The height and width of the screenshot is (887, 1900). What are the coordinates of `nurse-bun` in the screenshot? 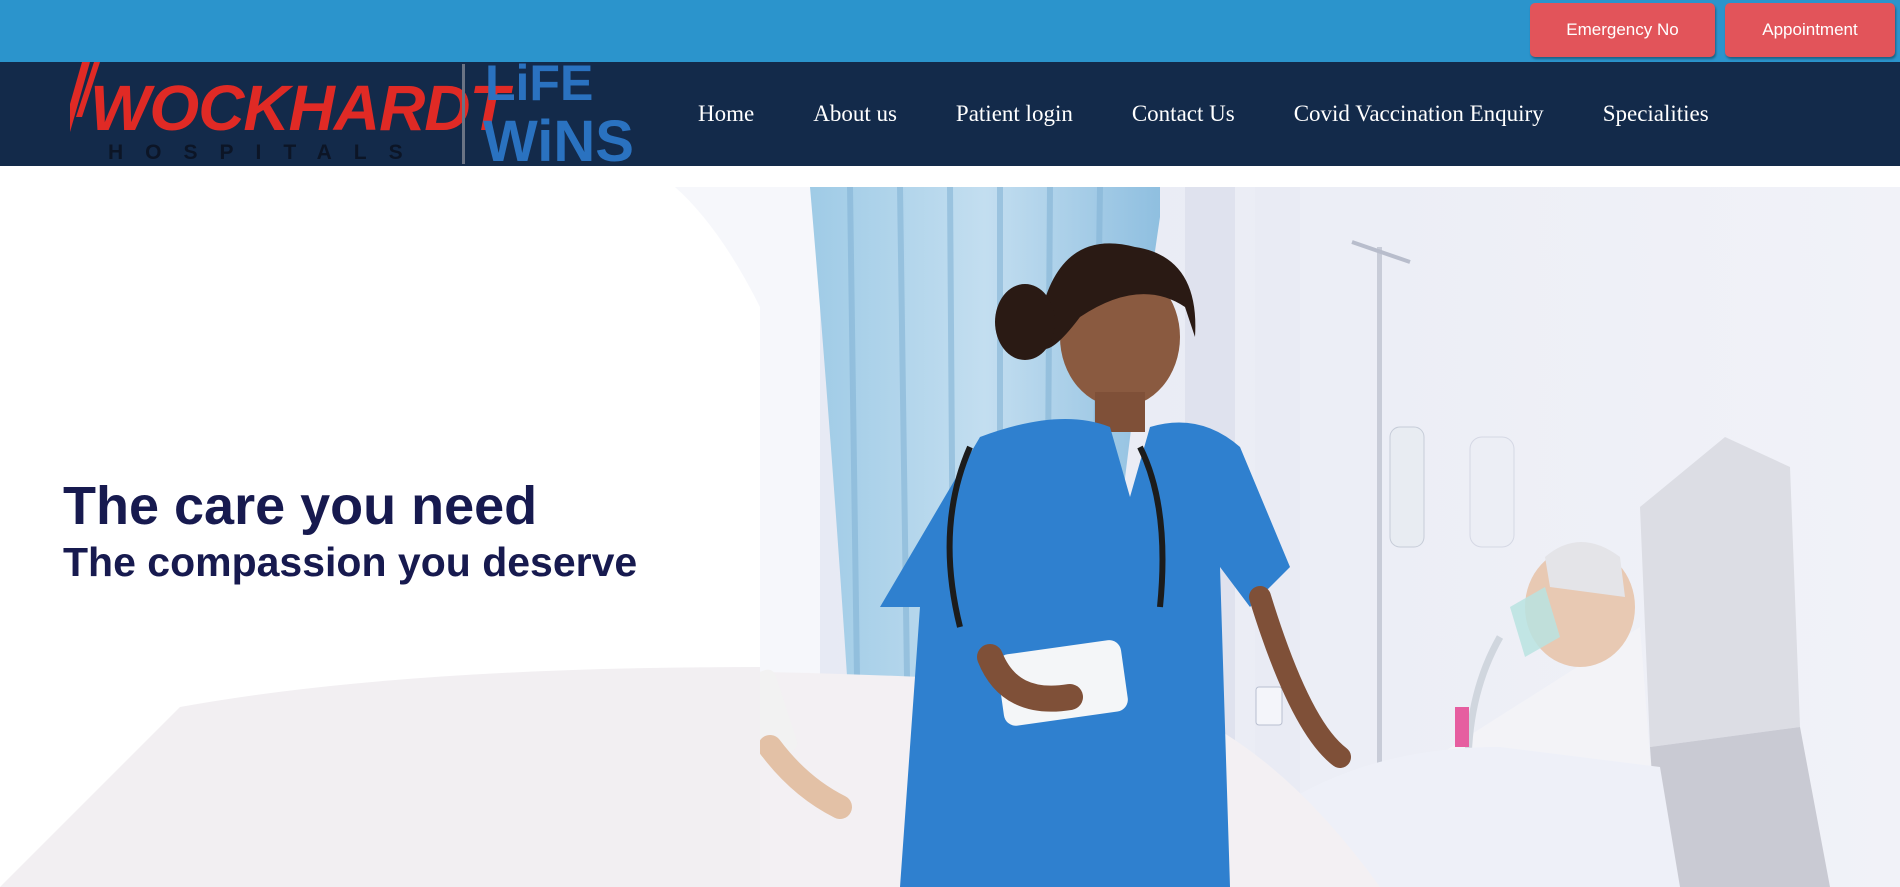 It's located at (1025, 322).